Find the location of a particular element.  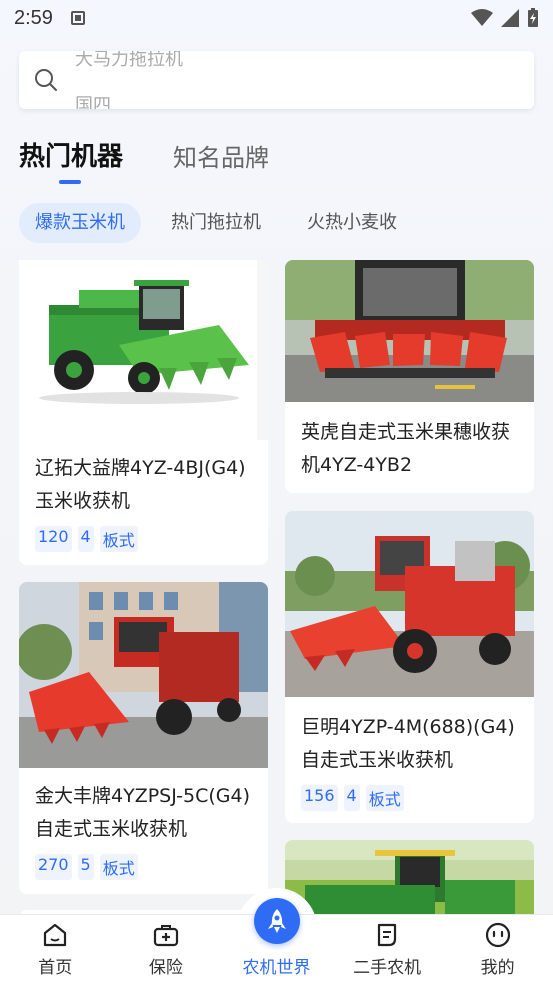

green-corn-harvester-image is located at coordinates (143, 350).